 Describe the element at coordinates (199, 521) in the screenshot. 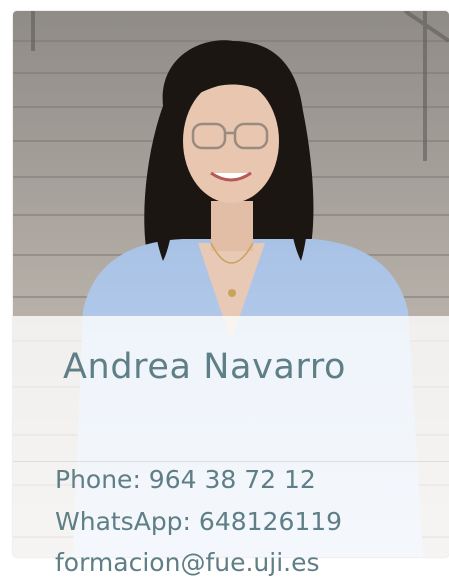

I see `whatsapp-text: WhatsApp: 648126119` at that location.